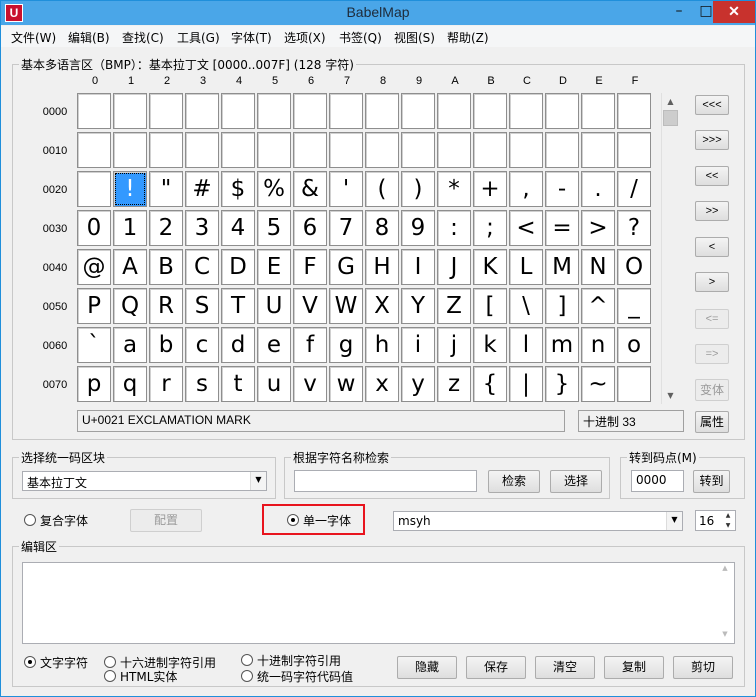  What do you see at coordinates (598, 384) in the screenshot?
I see `char-cell: ~` at bounding box center [598, 384].